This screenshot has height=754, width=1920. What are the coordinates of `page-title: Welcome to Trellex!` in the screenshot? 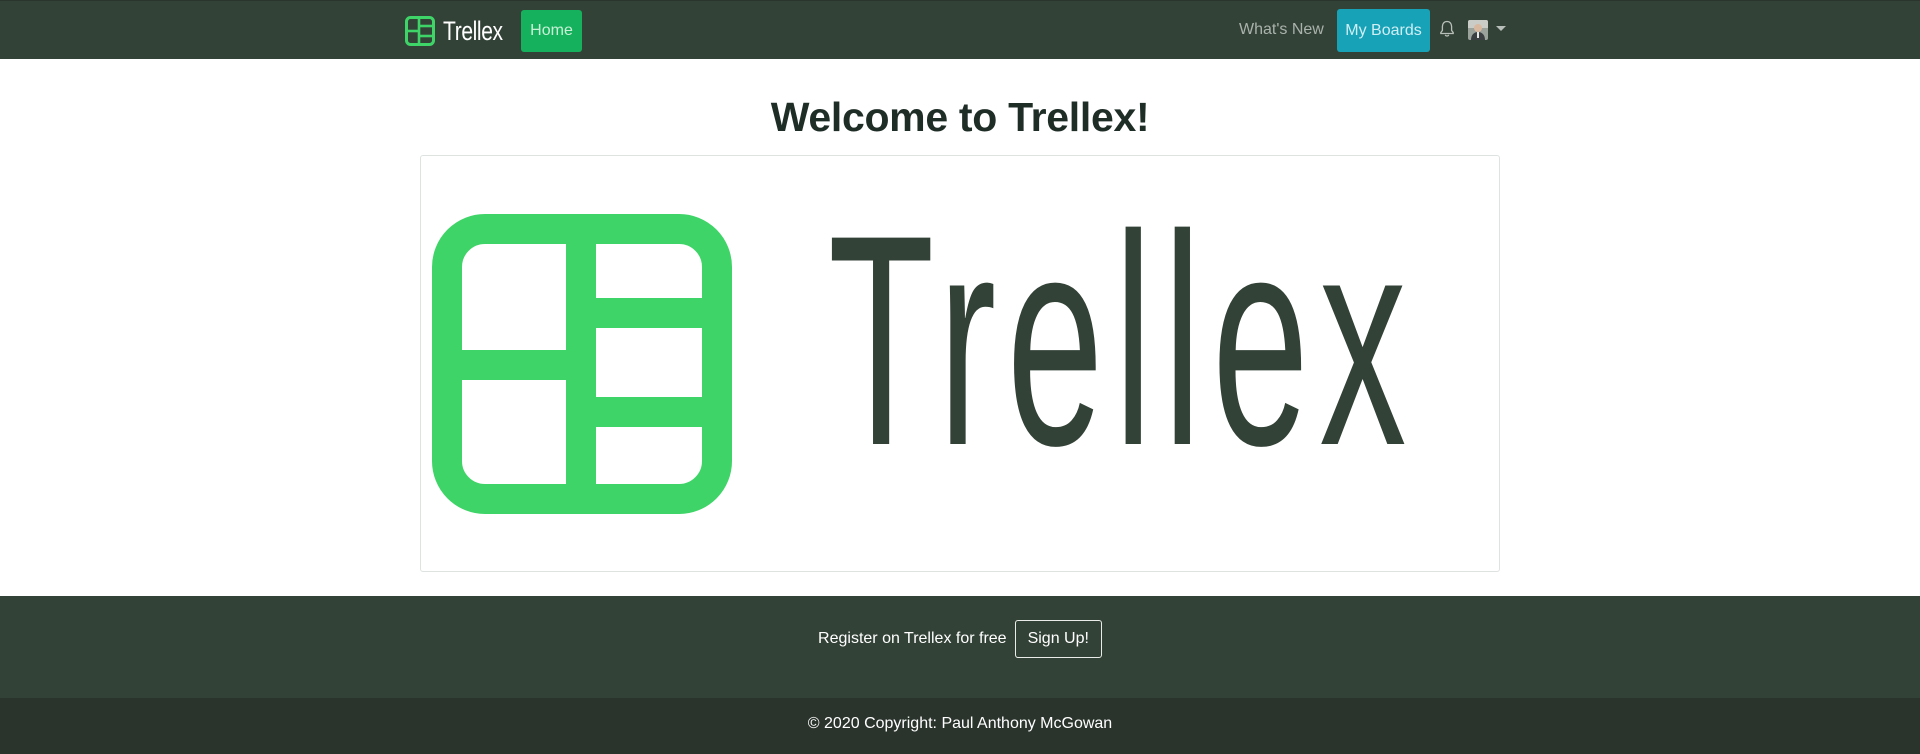 It's located at (960, 117).